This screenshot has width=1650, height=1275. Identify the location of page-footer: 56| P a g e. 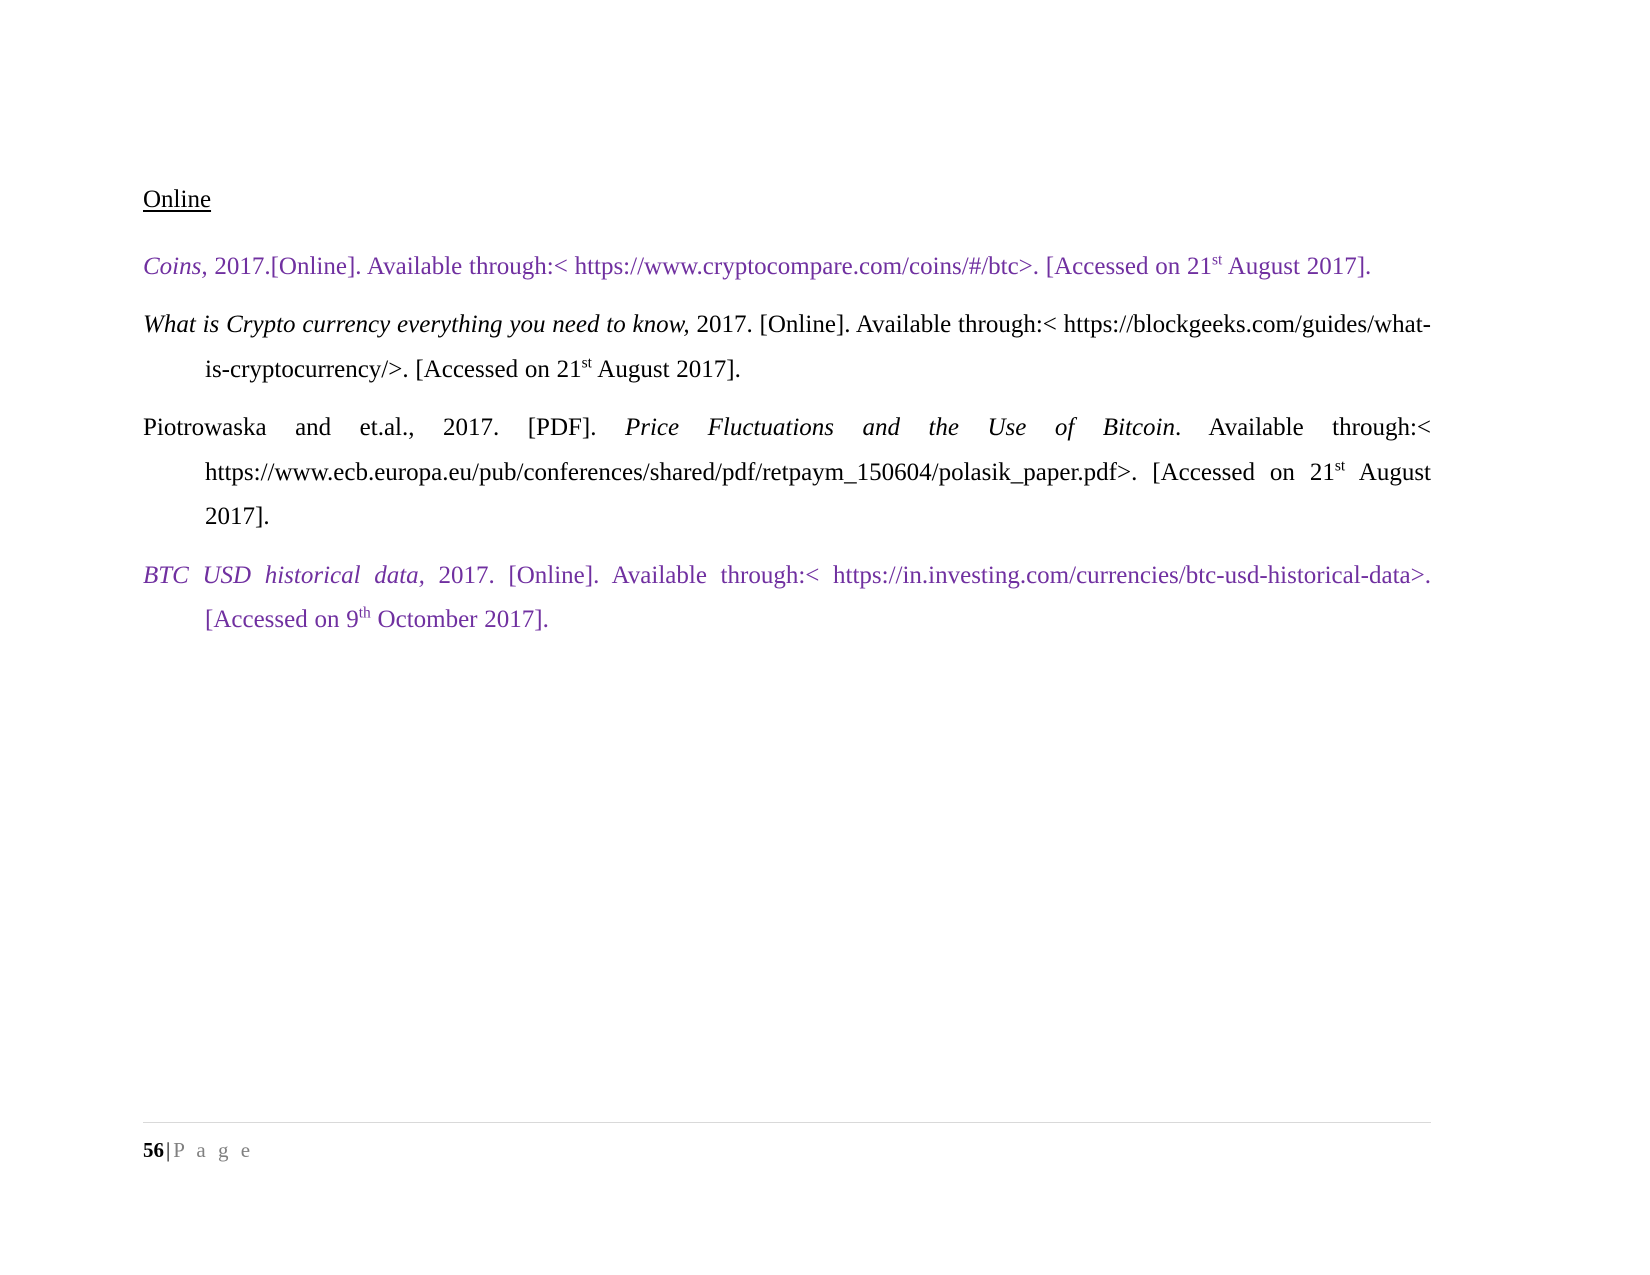
(198, 1150).